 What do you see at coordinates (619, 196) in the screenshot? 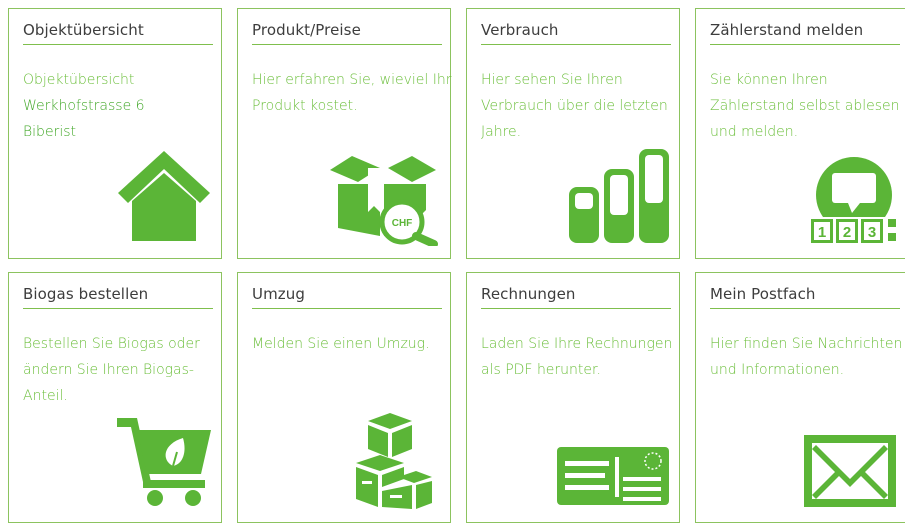
I see `bar-levels-icon` at bounding box center [619, 196].